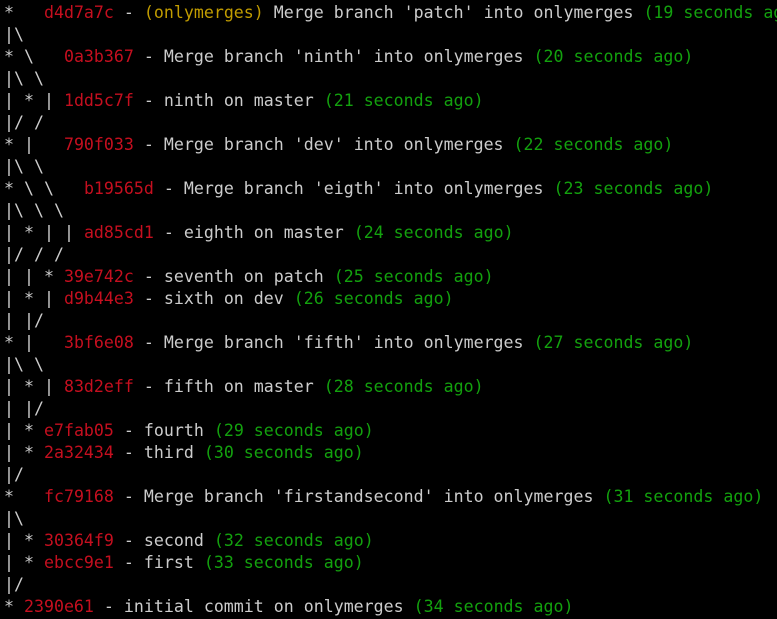 Image resolution: width=777 pixels, height=619 pixels. I want to click on graph-lines: | * | |, so click(44, 232).